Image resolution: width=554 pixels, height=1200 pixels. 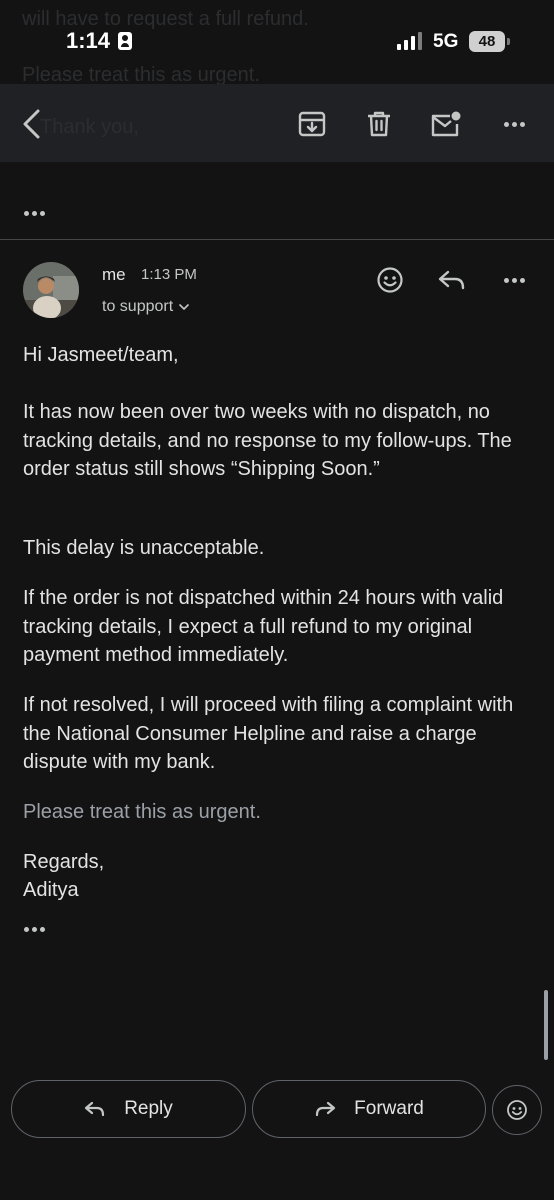 I want to click on forward-icon, so click(x=326, y=1109).